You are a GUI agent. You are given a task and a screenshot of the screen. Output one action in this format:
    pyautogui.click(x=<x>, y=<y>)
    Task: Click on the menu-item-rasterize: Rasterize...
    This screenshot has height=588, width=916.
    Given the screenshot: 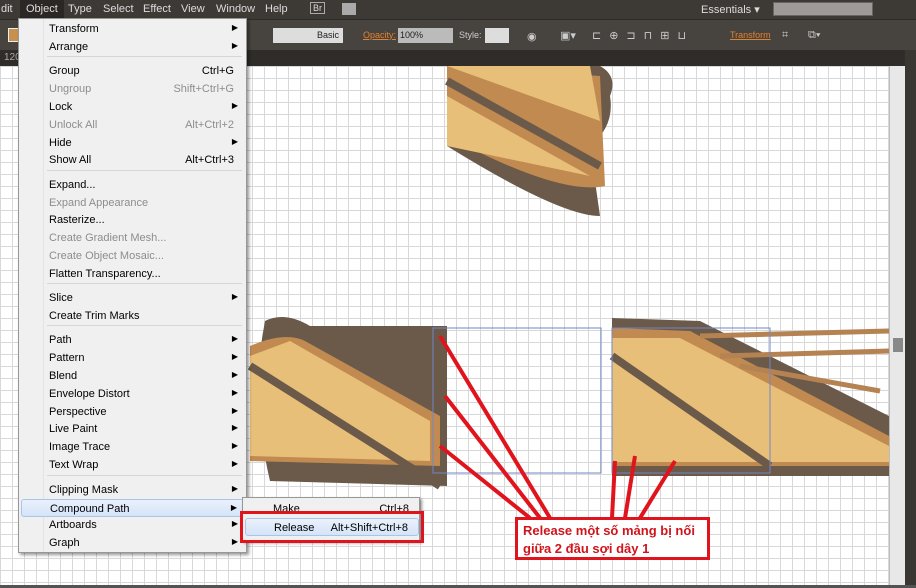 What is the action you would take?
    pyautogui.click(x=132, y=220)
    